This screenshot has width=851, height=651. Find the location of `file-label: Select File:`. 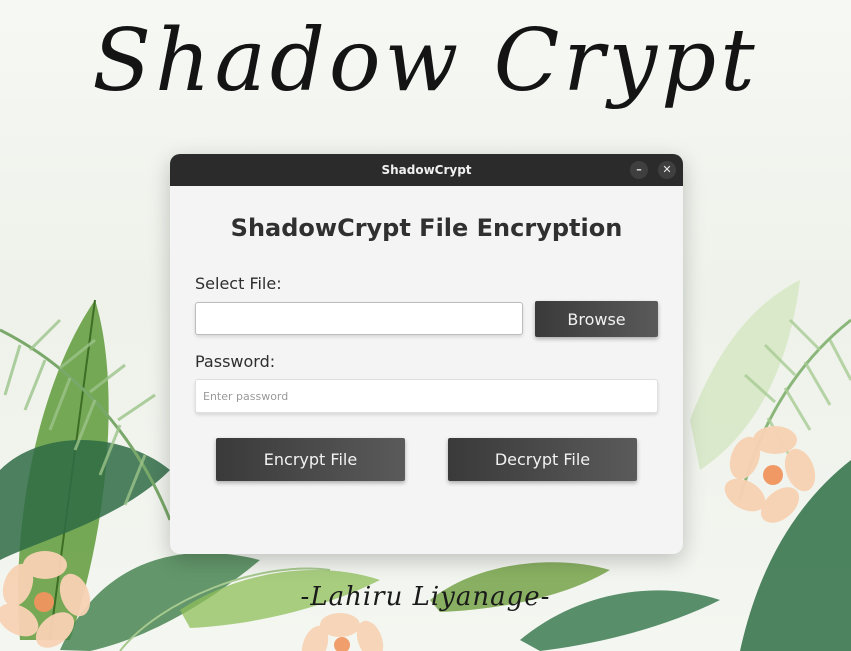

file-label: Select File: is located at coordinates (238, 283).